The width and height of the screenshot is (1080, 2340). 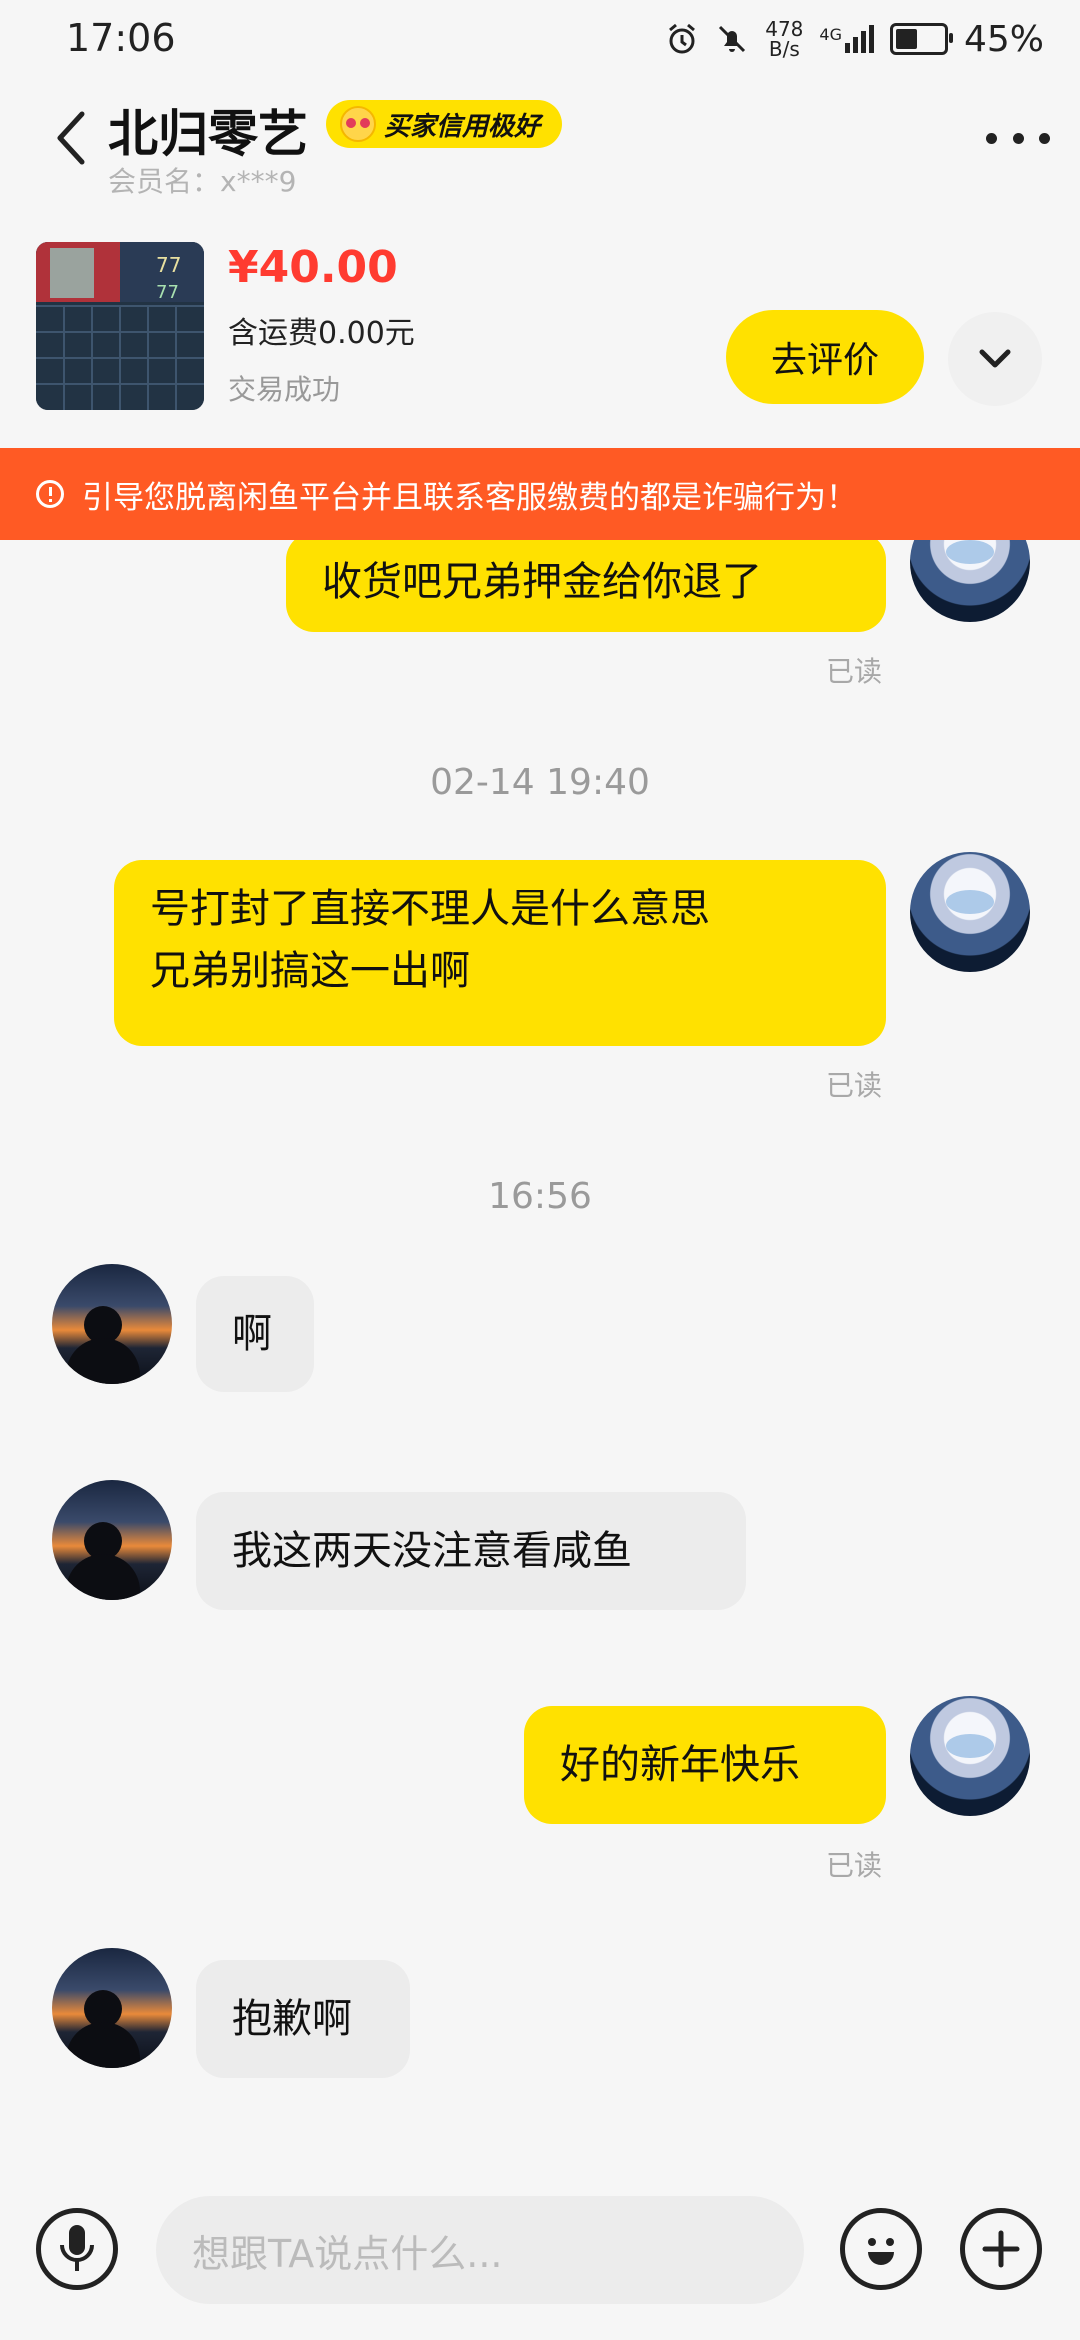 What do you see at coordinates (540, 40) in the screenshot?
I see `status-bar: 17:06 478 B/s 4G 45%` at bounding box center [540, 40].